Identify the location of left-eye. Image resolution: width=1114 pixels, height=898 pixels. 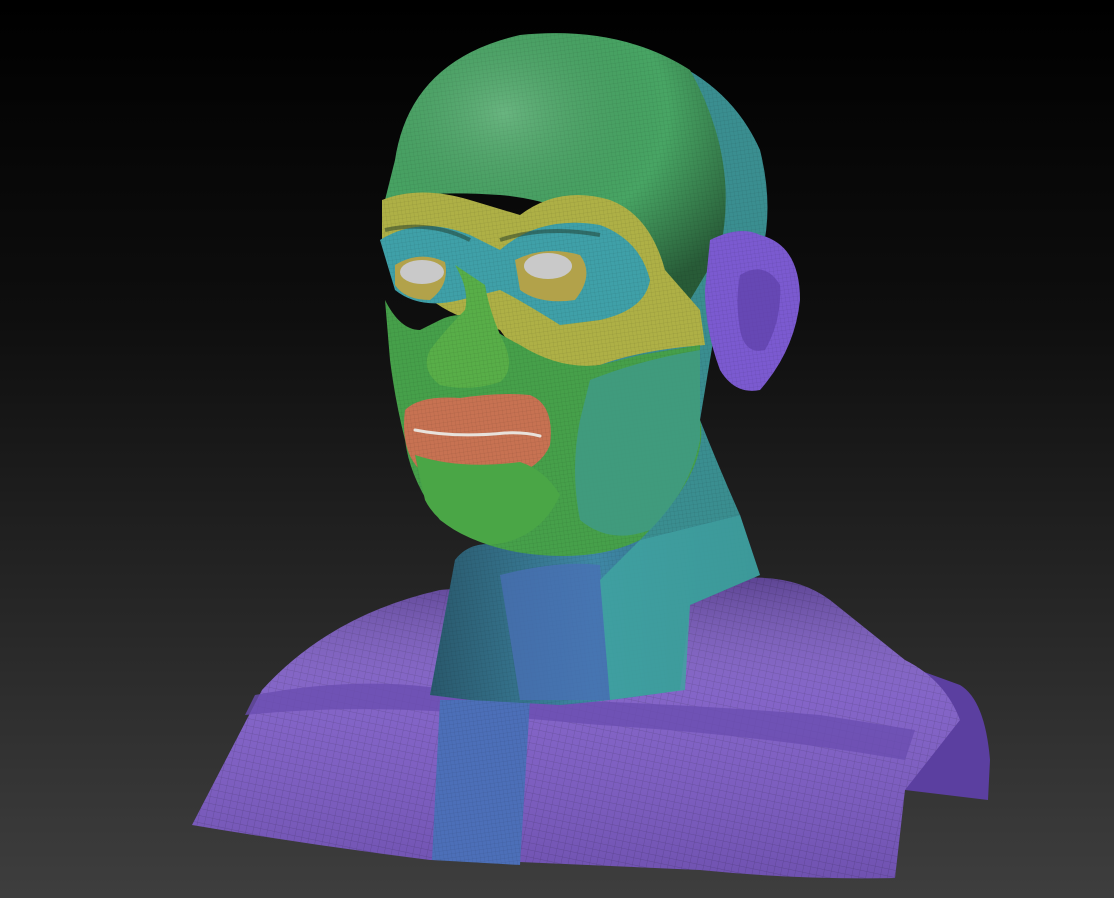
(422, 272).